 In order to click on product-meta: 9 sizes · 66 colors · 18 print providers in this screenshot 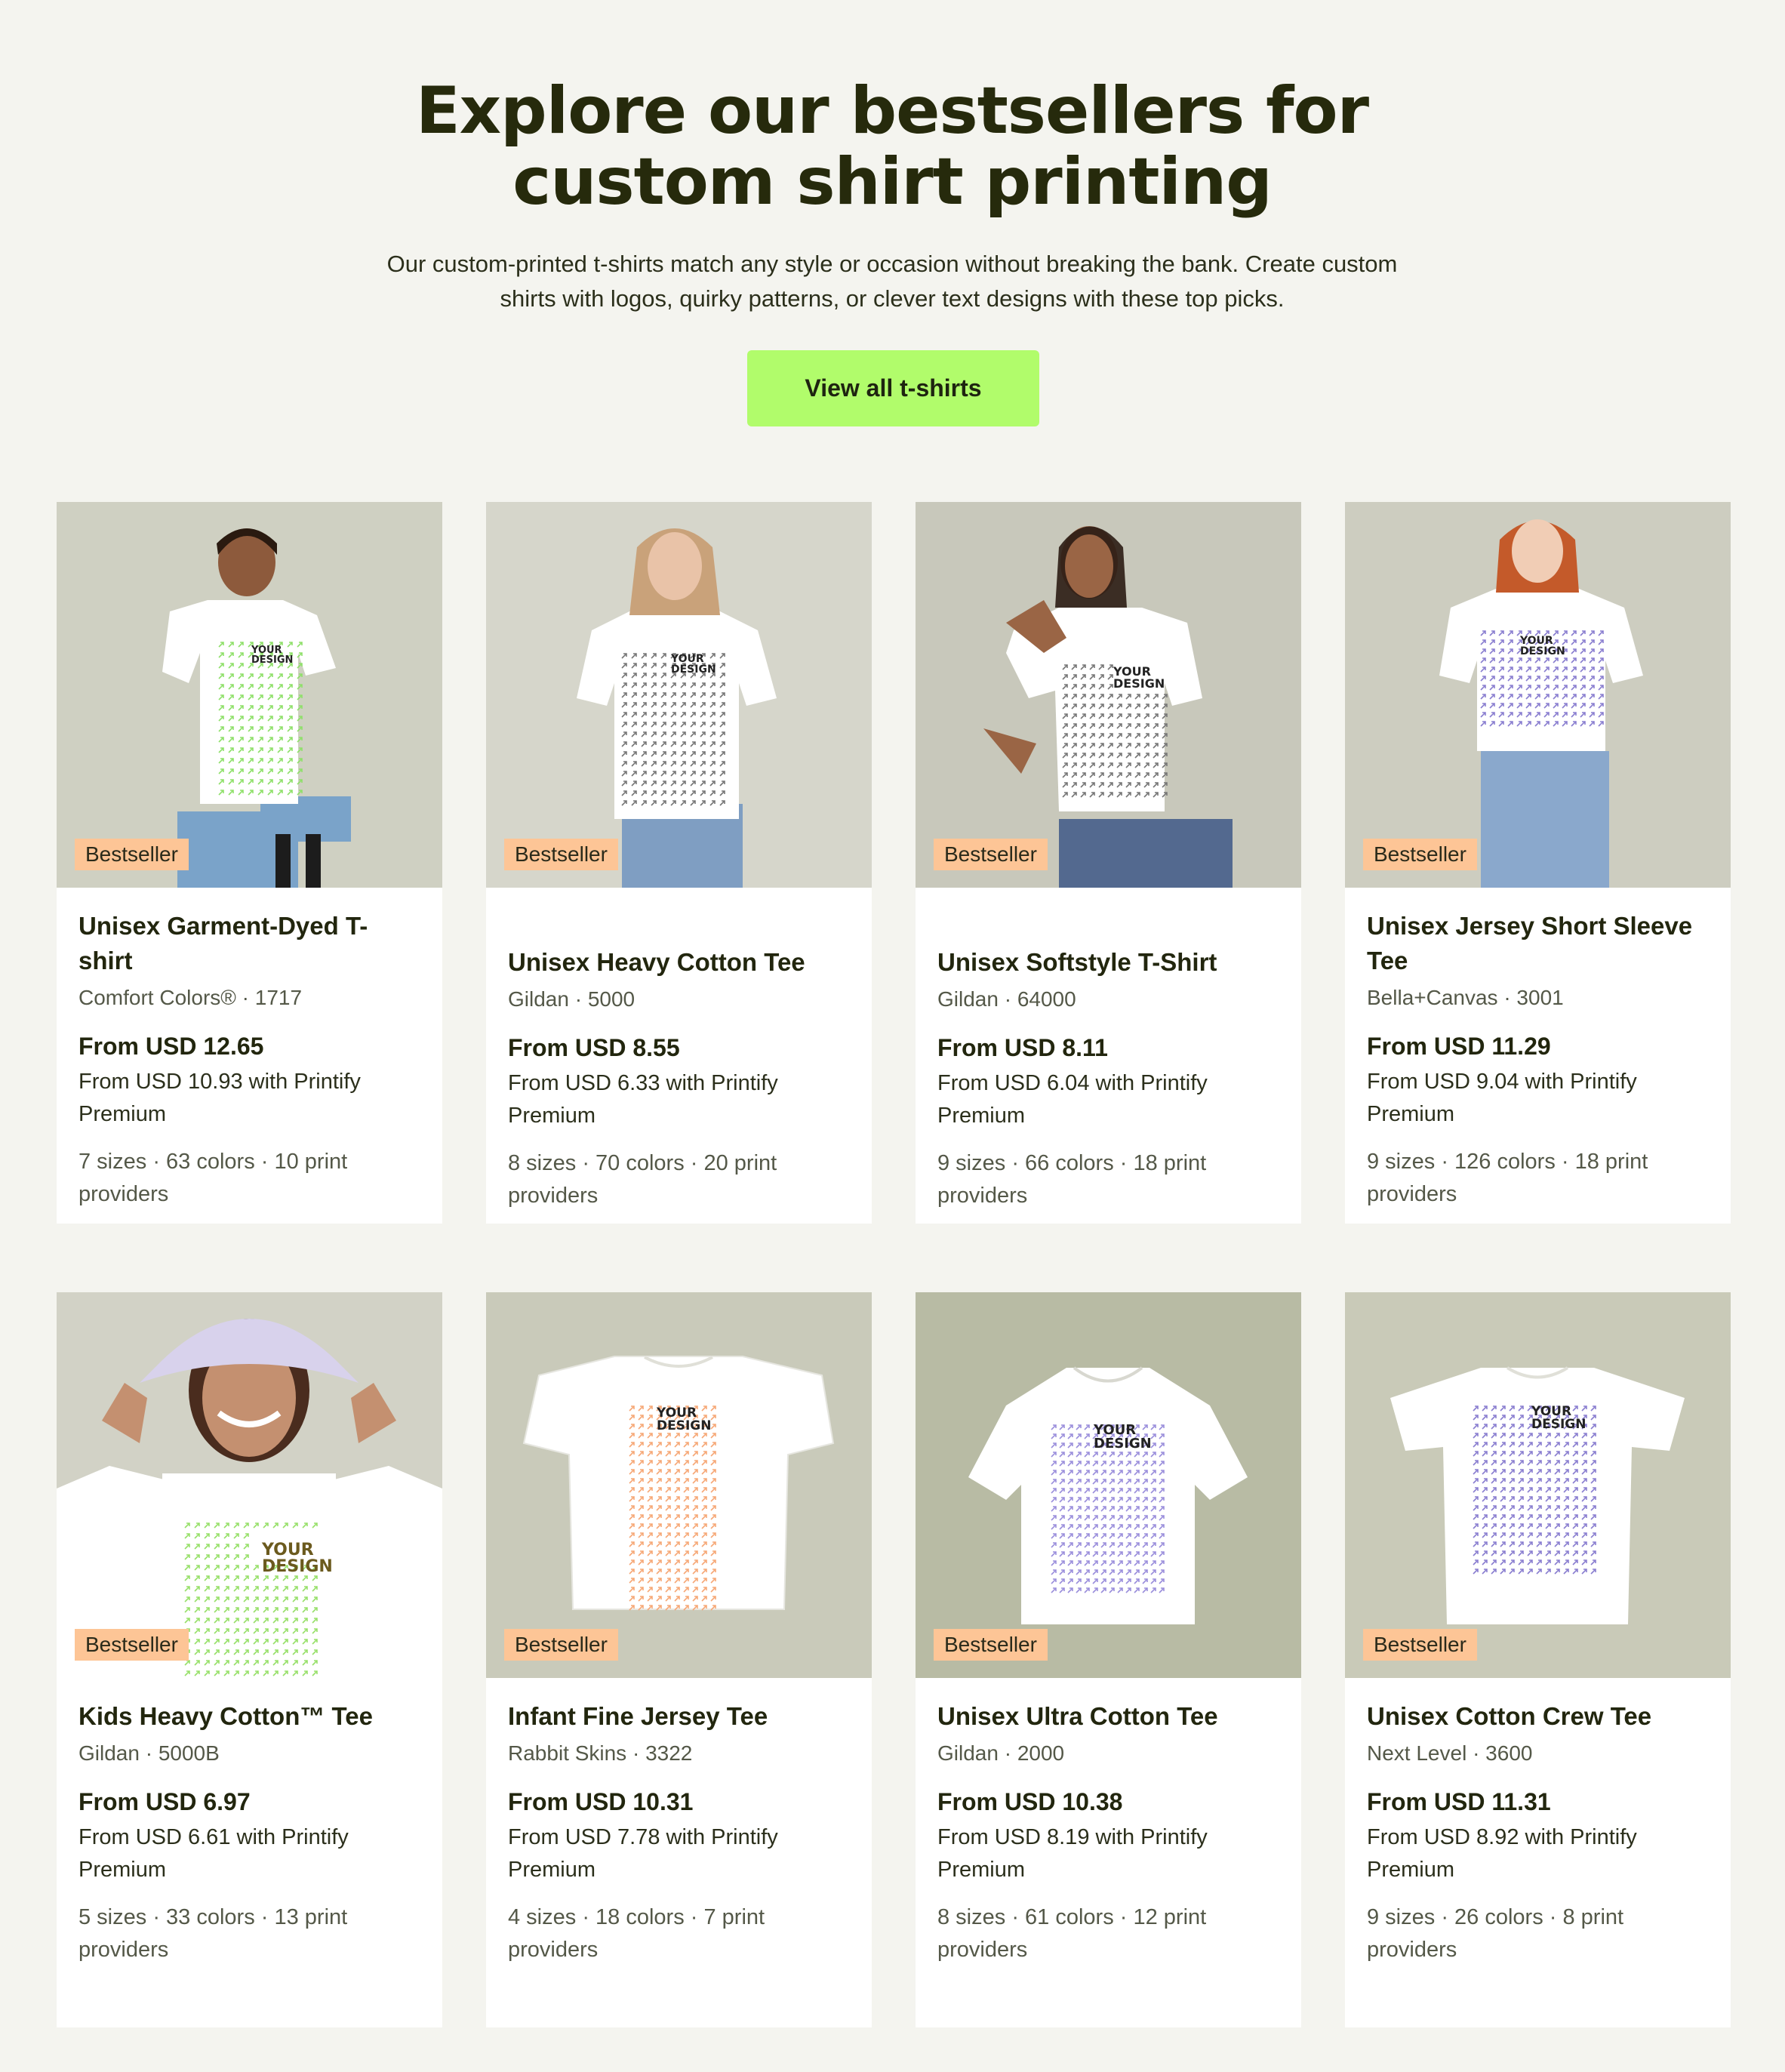, I will do `click(1072, 1179)`.